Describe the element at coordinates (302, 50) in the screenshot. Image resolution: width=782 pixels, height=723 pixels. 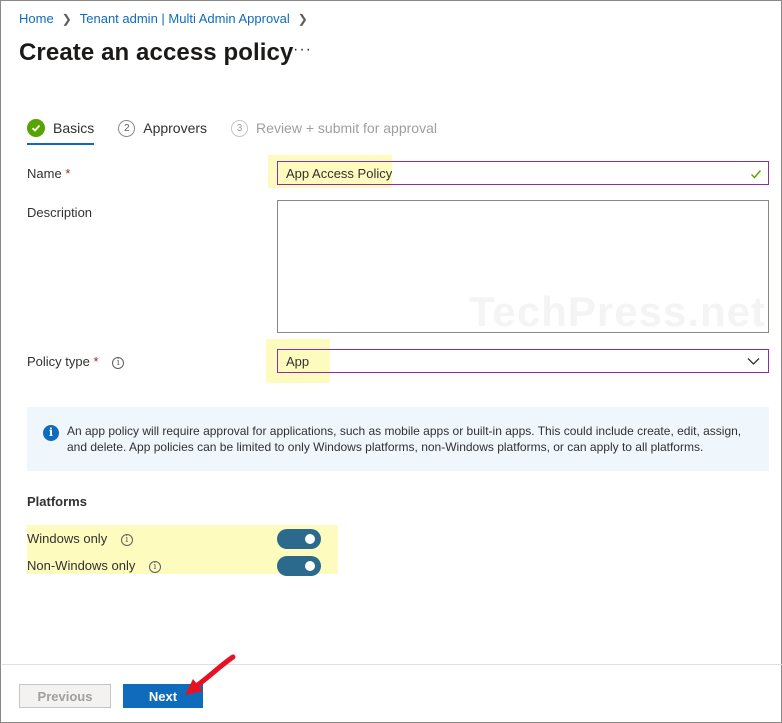
I see `more-options-icon: ···` at that location.